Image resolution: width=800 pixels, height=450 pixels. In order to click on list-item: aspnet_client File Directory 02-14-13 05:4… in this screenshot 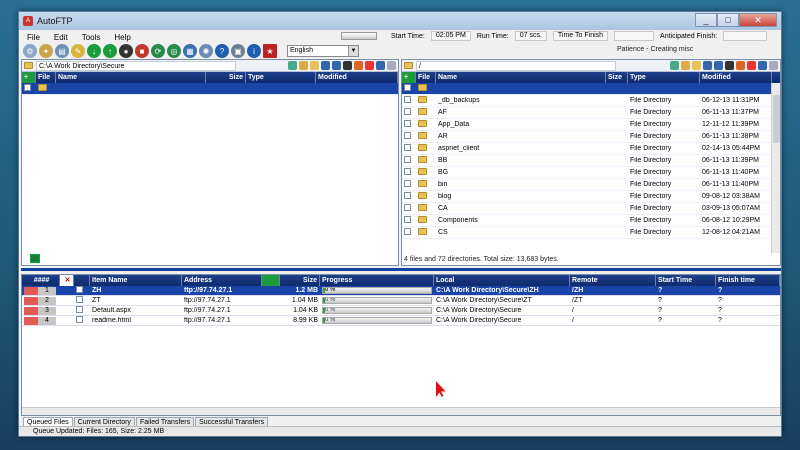, I will do `click(591, 149)`.